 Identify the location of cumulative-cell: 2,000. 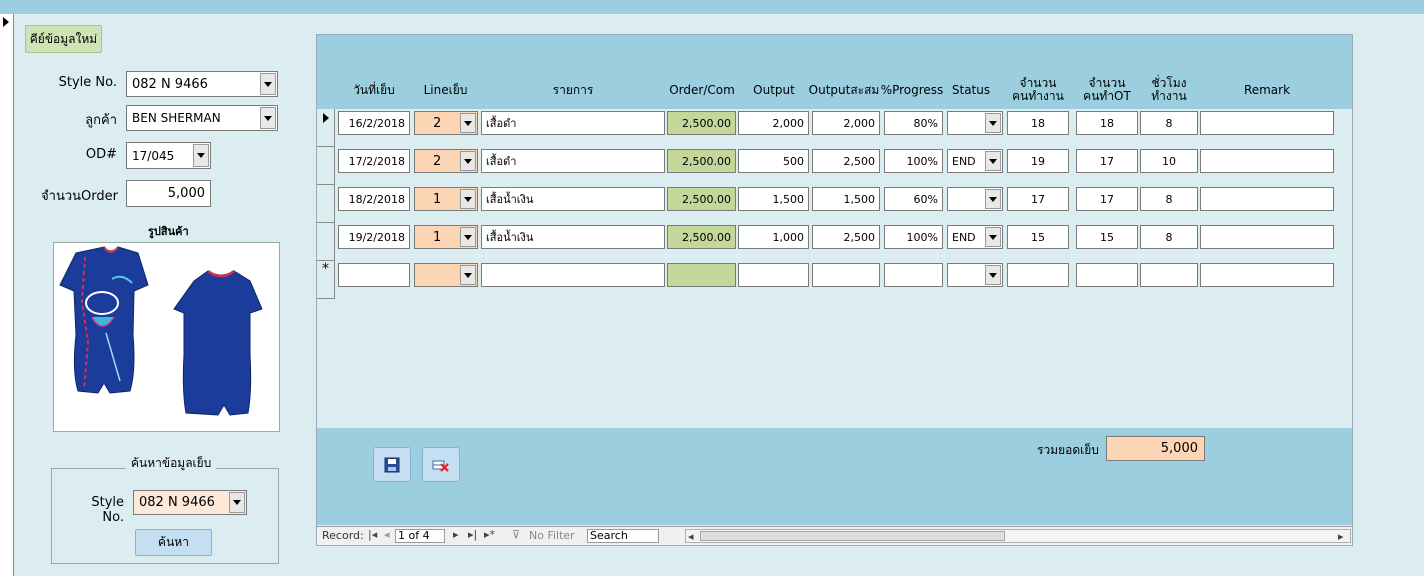
(846, 123).